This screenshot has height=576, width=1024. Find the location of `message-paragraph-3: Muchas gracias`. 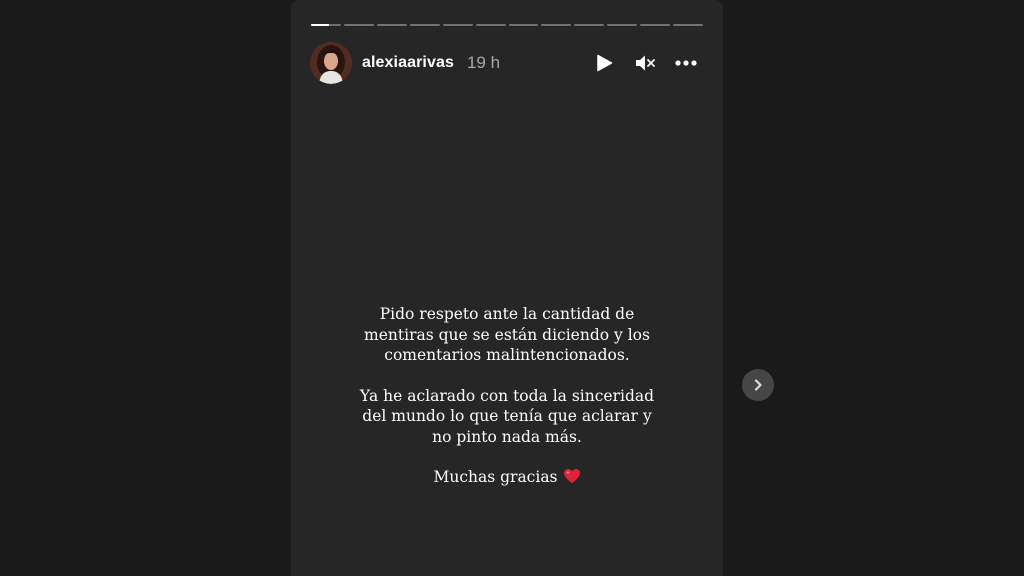

message-paragraph-3: Muchas gracias is located at coordinates (507, 478).